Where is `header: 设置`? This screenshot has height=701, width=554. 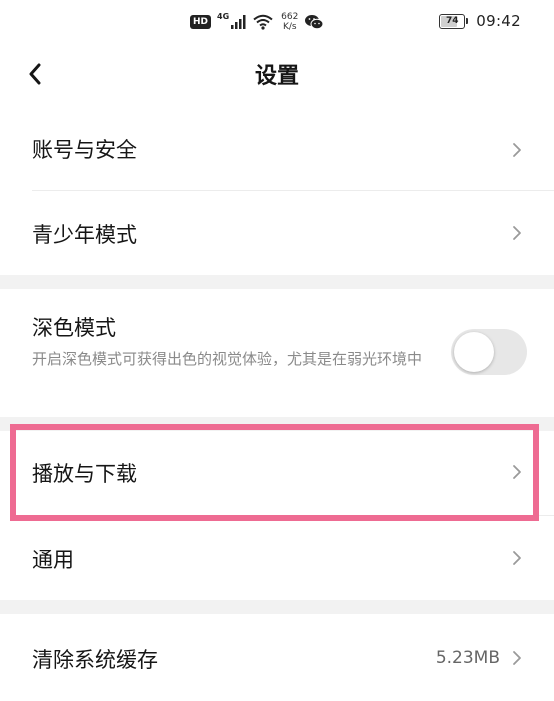 header: 设置 is located at coordinates (277, 77).